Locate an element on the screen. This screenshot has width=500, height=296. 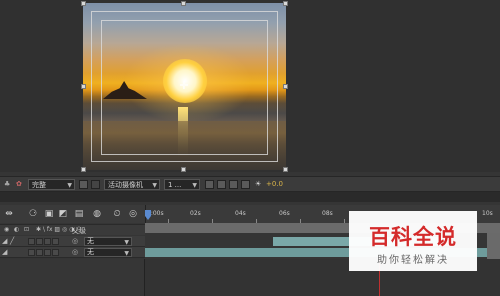
fast-preview-icon is located at coordinates (221, 184).